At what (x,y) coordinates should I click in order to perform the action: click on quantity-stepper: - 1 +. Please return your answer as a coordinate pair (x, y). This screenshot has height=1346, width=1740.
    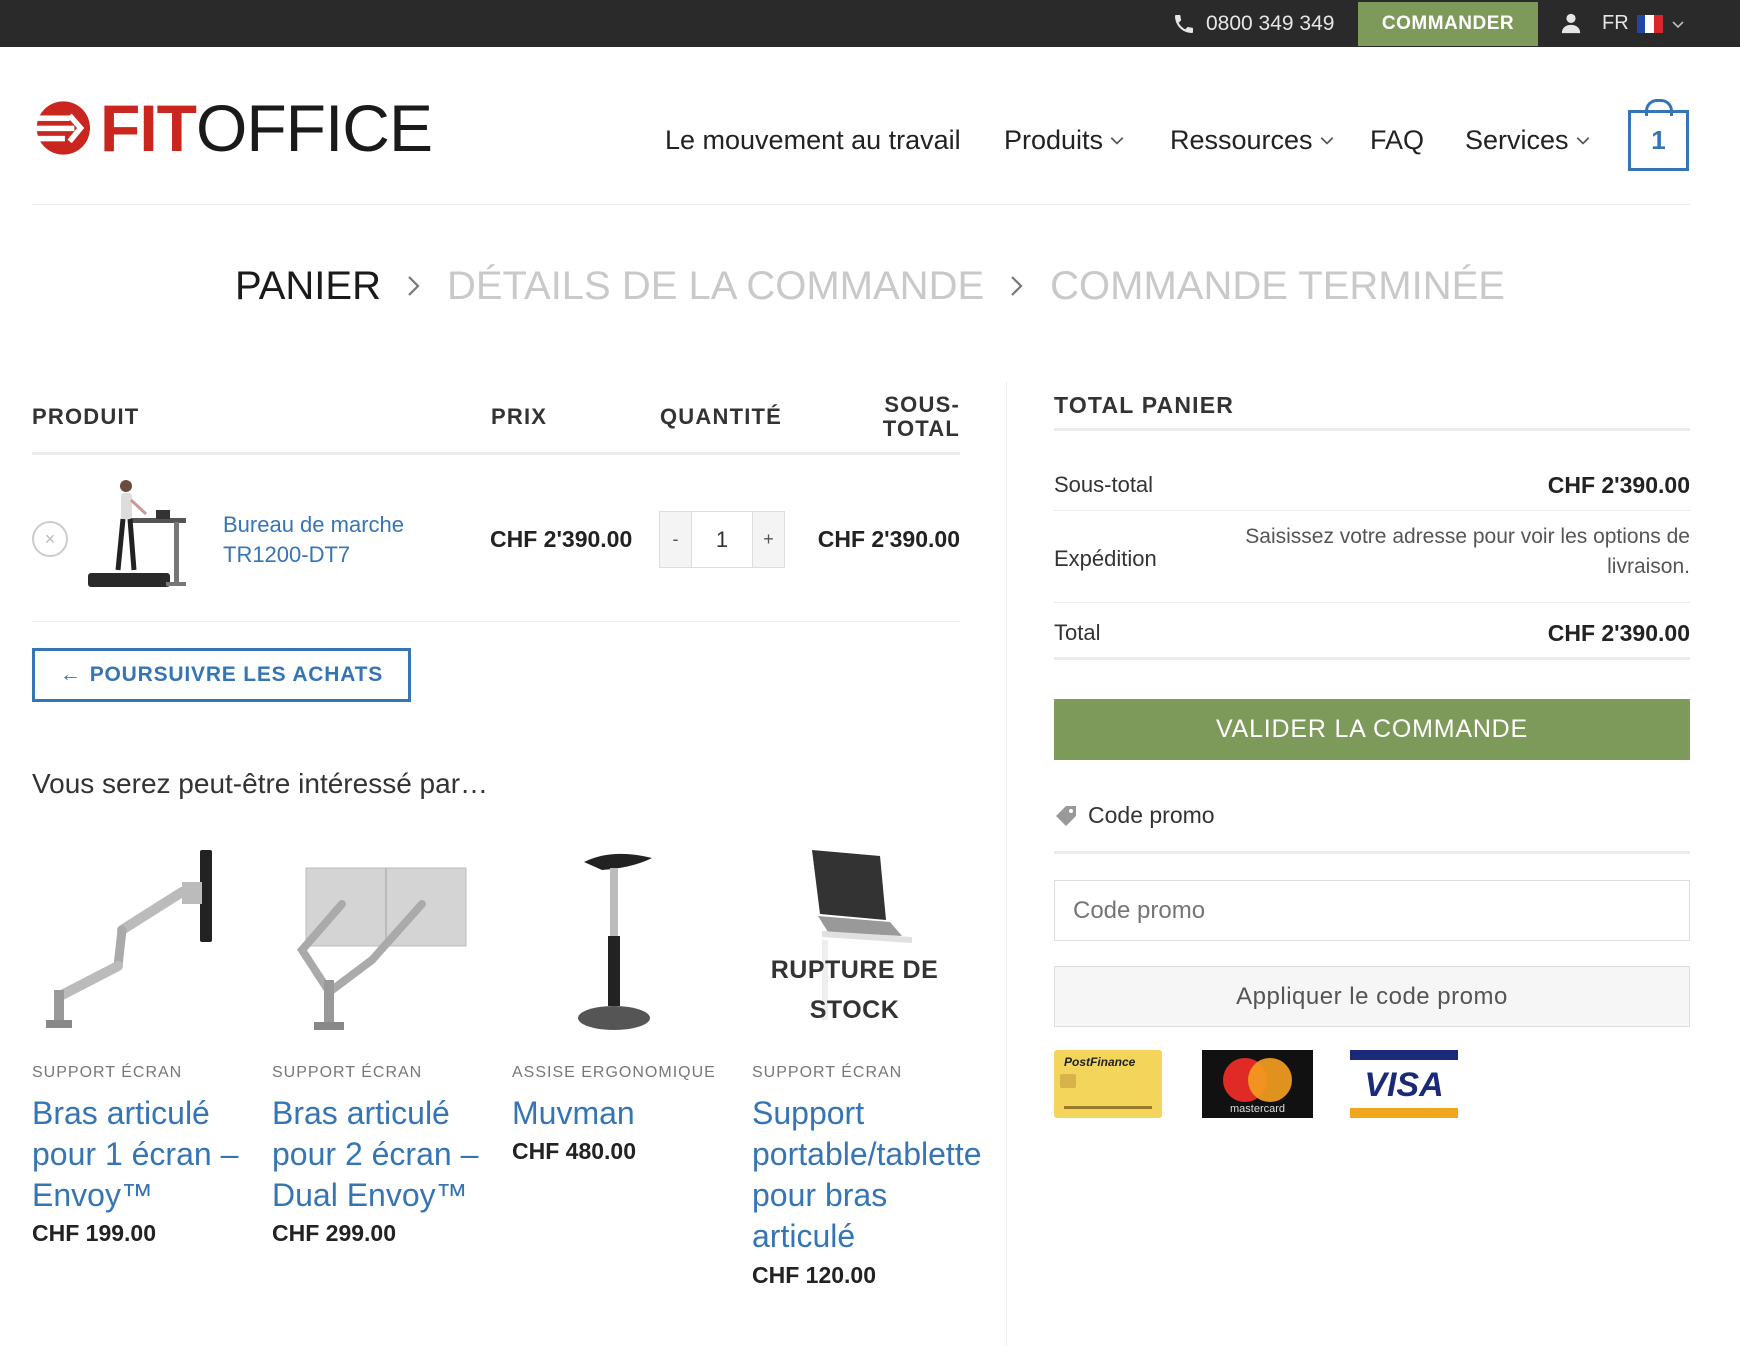
    Looking at the image, I should click on (722, 539).